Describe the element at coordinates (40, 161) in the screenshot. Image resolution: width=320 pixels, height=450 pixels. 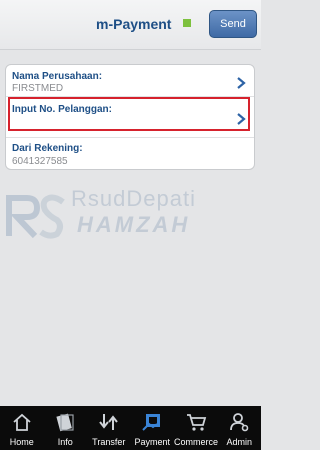
I see `account-value: 6041327585` at that location.